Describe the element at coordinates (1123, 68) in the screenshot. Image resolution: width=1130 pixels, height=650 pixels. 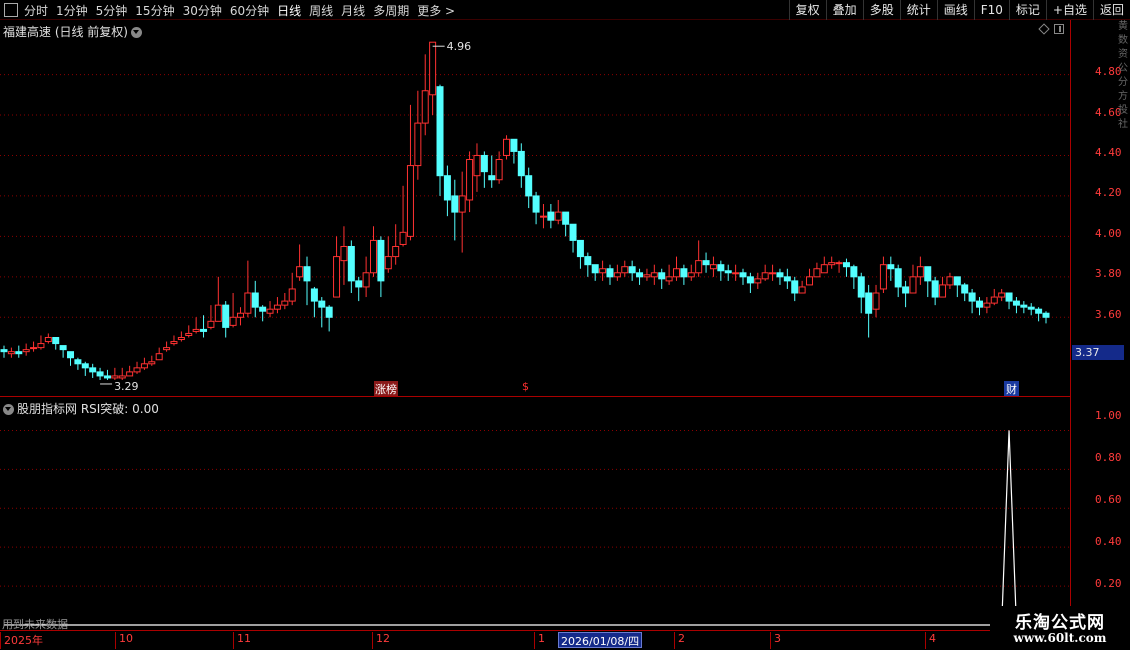
I see `side-strip-char: 公` at that location.